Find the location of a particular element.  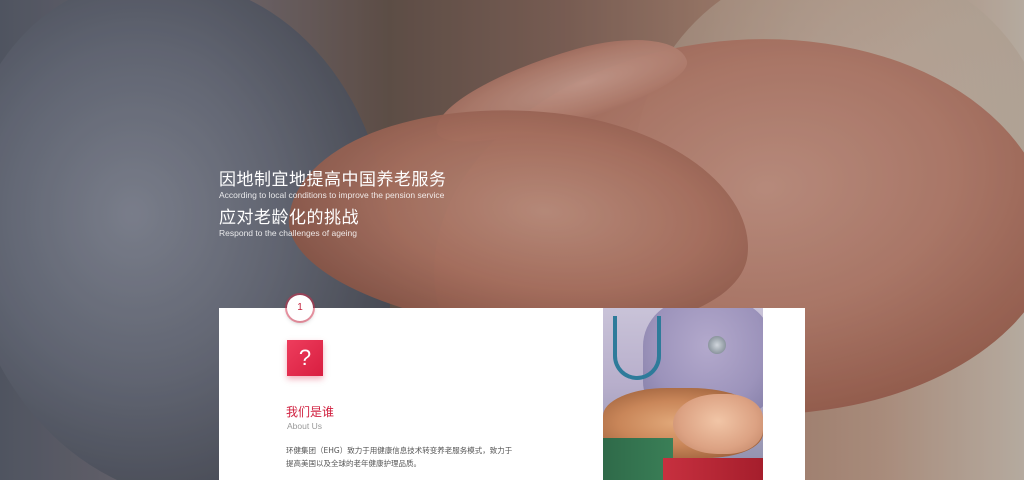

caregiver-hands-photo is located at coordinates (683, 394).